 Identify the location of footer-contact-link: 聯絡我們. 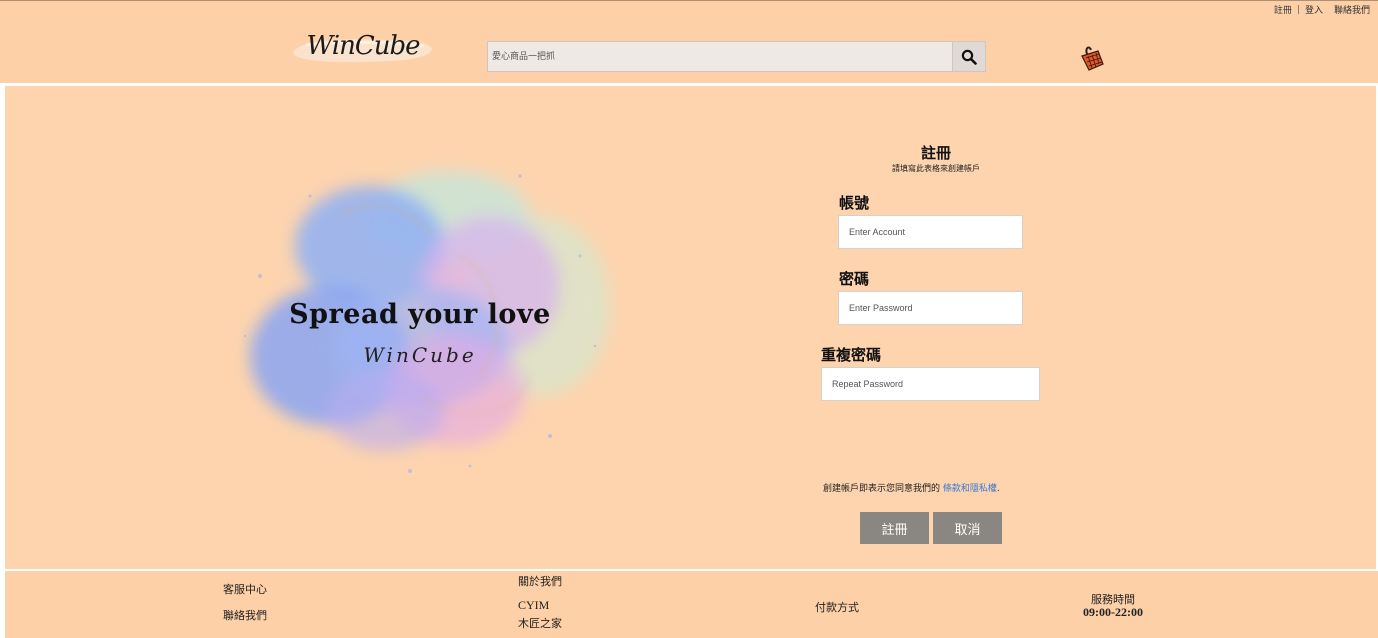
(245, 615).